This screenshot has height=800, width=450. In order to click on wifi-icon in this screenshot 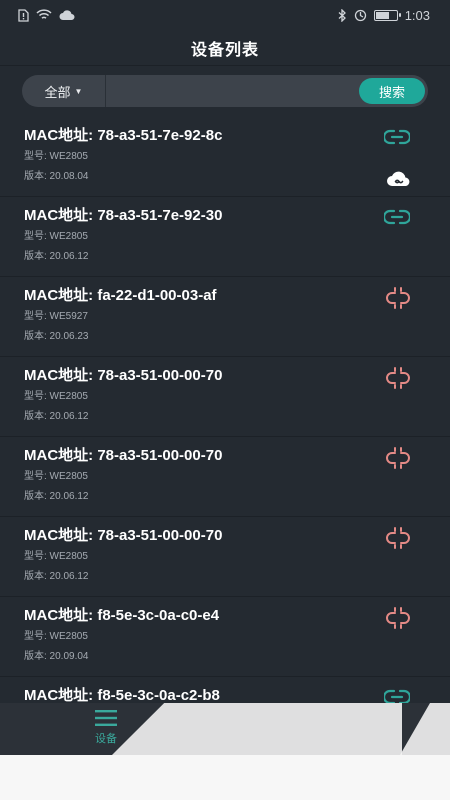, I will do `click(44, 15)`.